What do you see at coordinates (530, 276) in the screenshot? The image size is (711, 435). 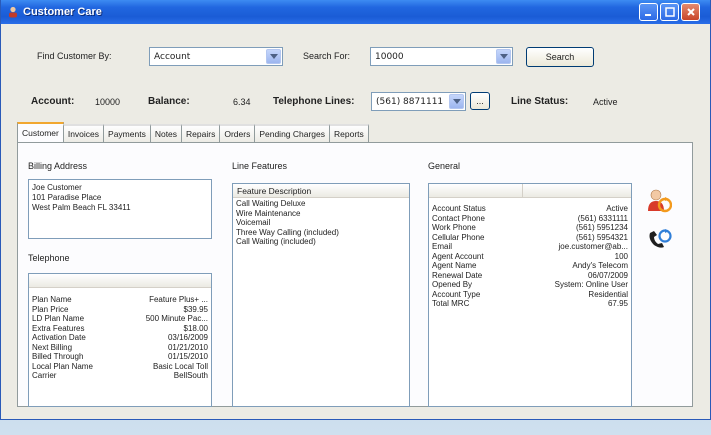 I see `general-row: Renewal Date 06/07/2009` at bounding box center [530, 276].